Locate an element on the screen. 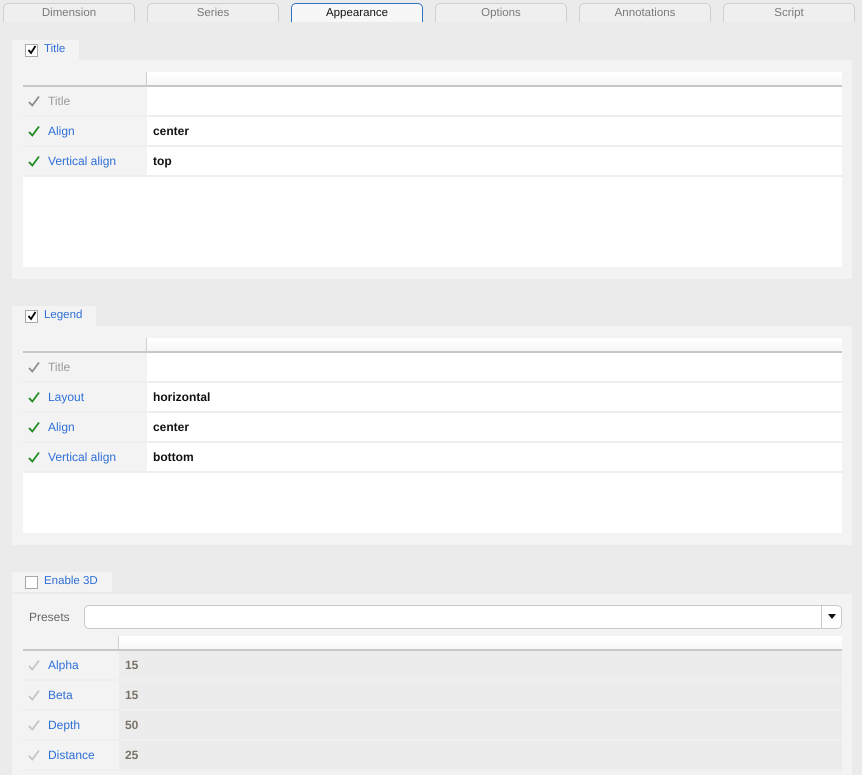  property-name: Alpha is located at coordinates (63, 665).